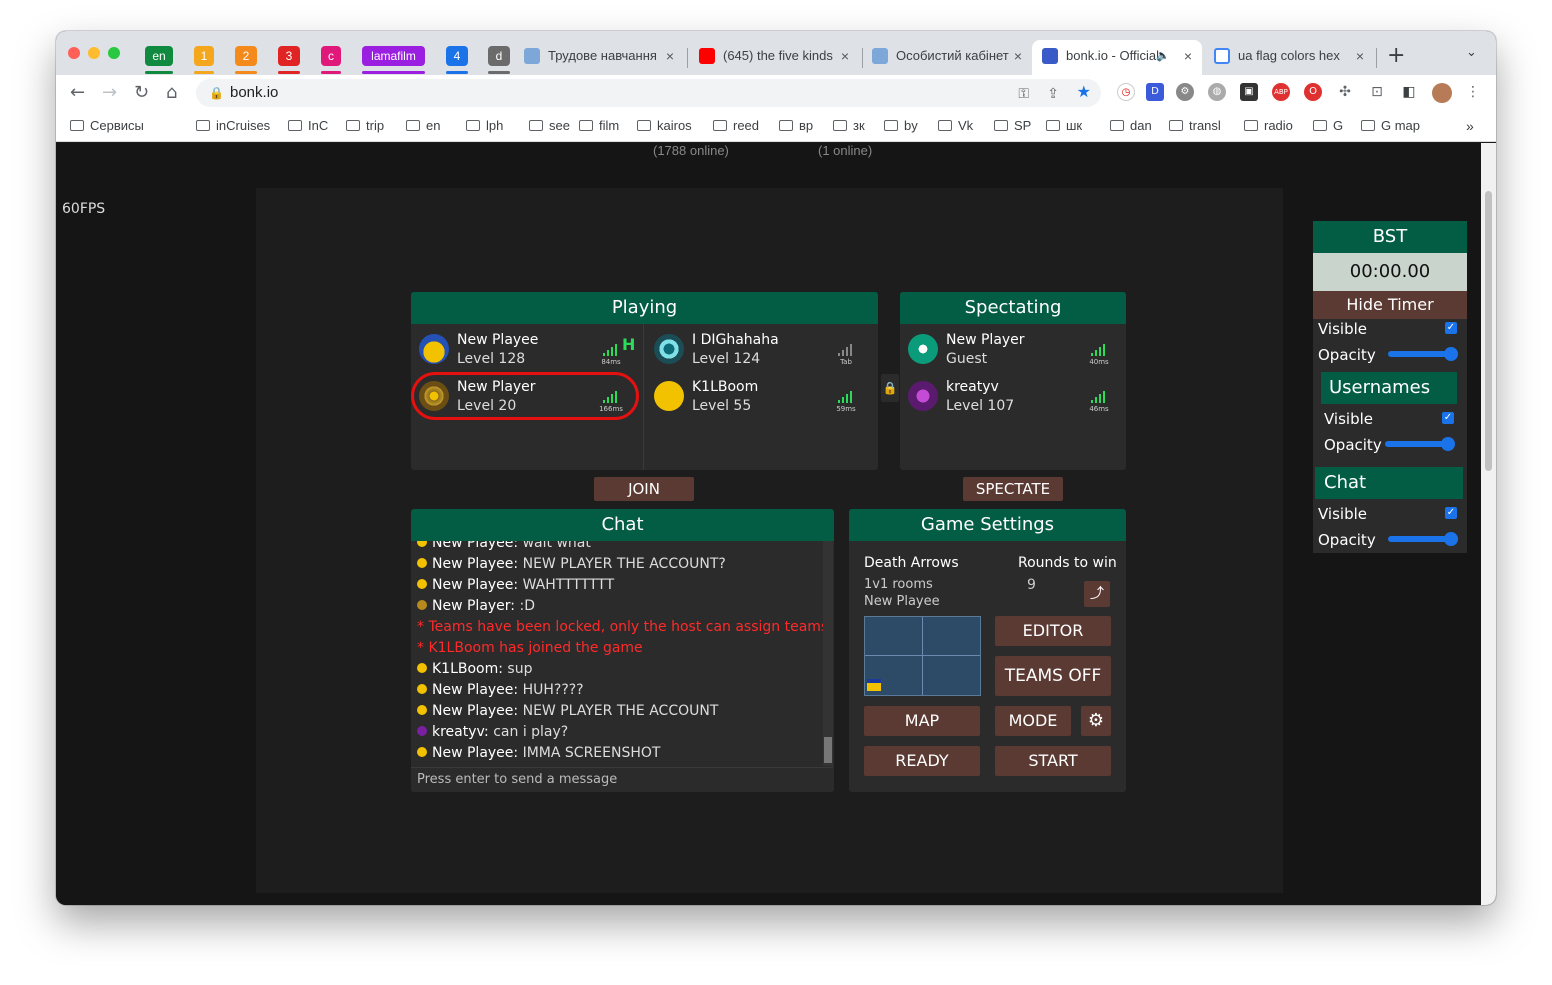 Image resolution: width=1552 pixels, height=985 pixels. What do you see at coordinates (1313, 92) in the screenshot?
I see `opera-icon: O` at bounding box center [1313, 92].